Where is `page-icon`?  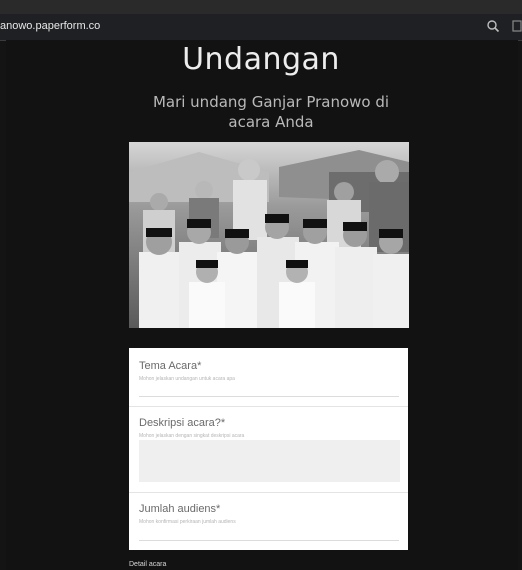
page-icon is located at coordinates (516, 26).